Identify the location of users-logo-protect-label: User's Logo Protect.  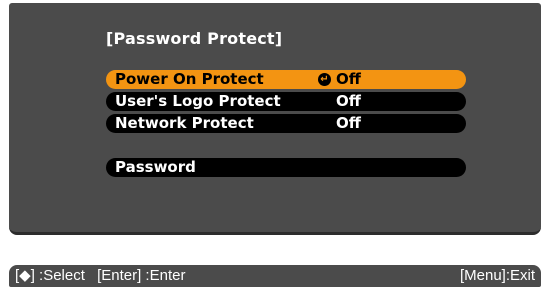
(198, 101).